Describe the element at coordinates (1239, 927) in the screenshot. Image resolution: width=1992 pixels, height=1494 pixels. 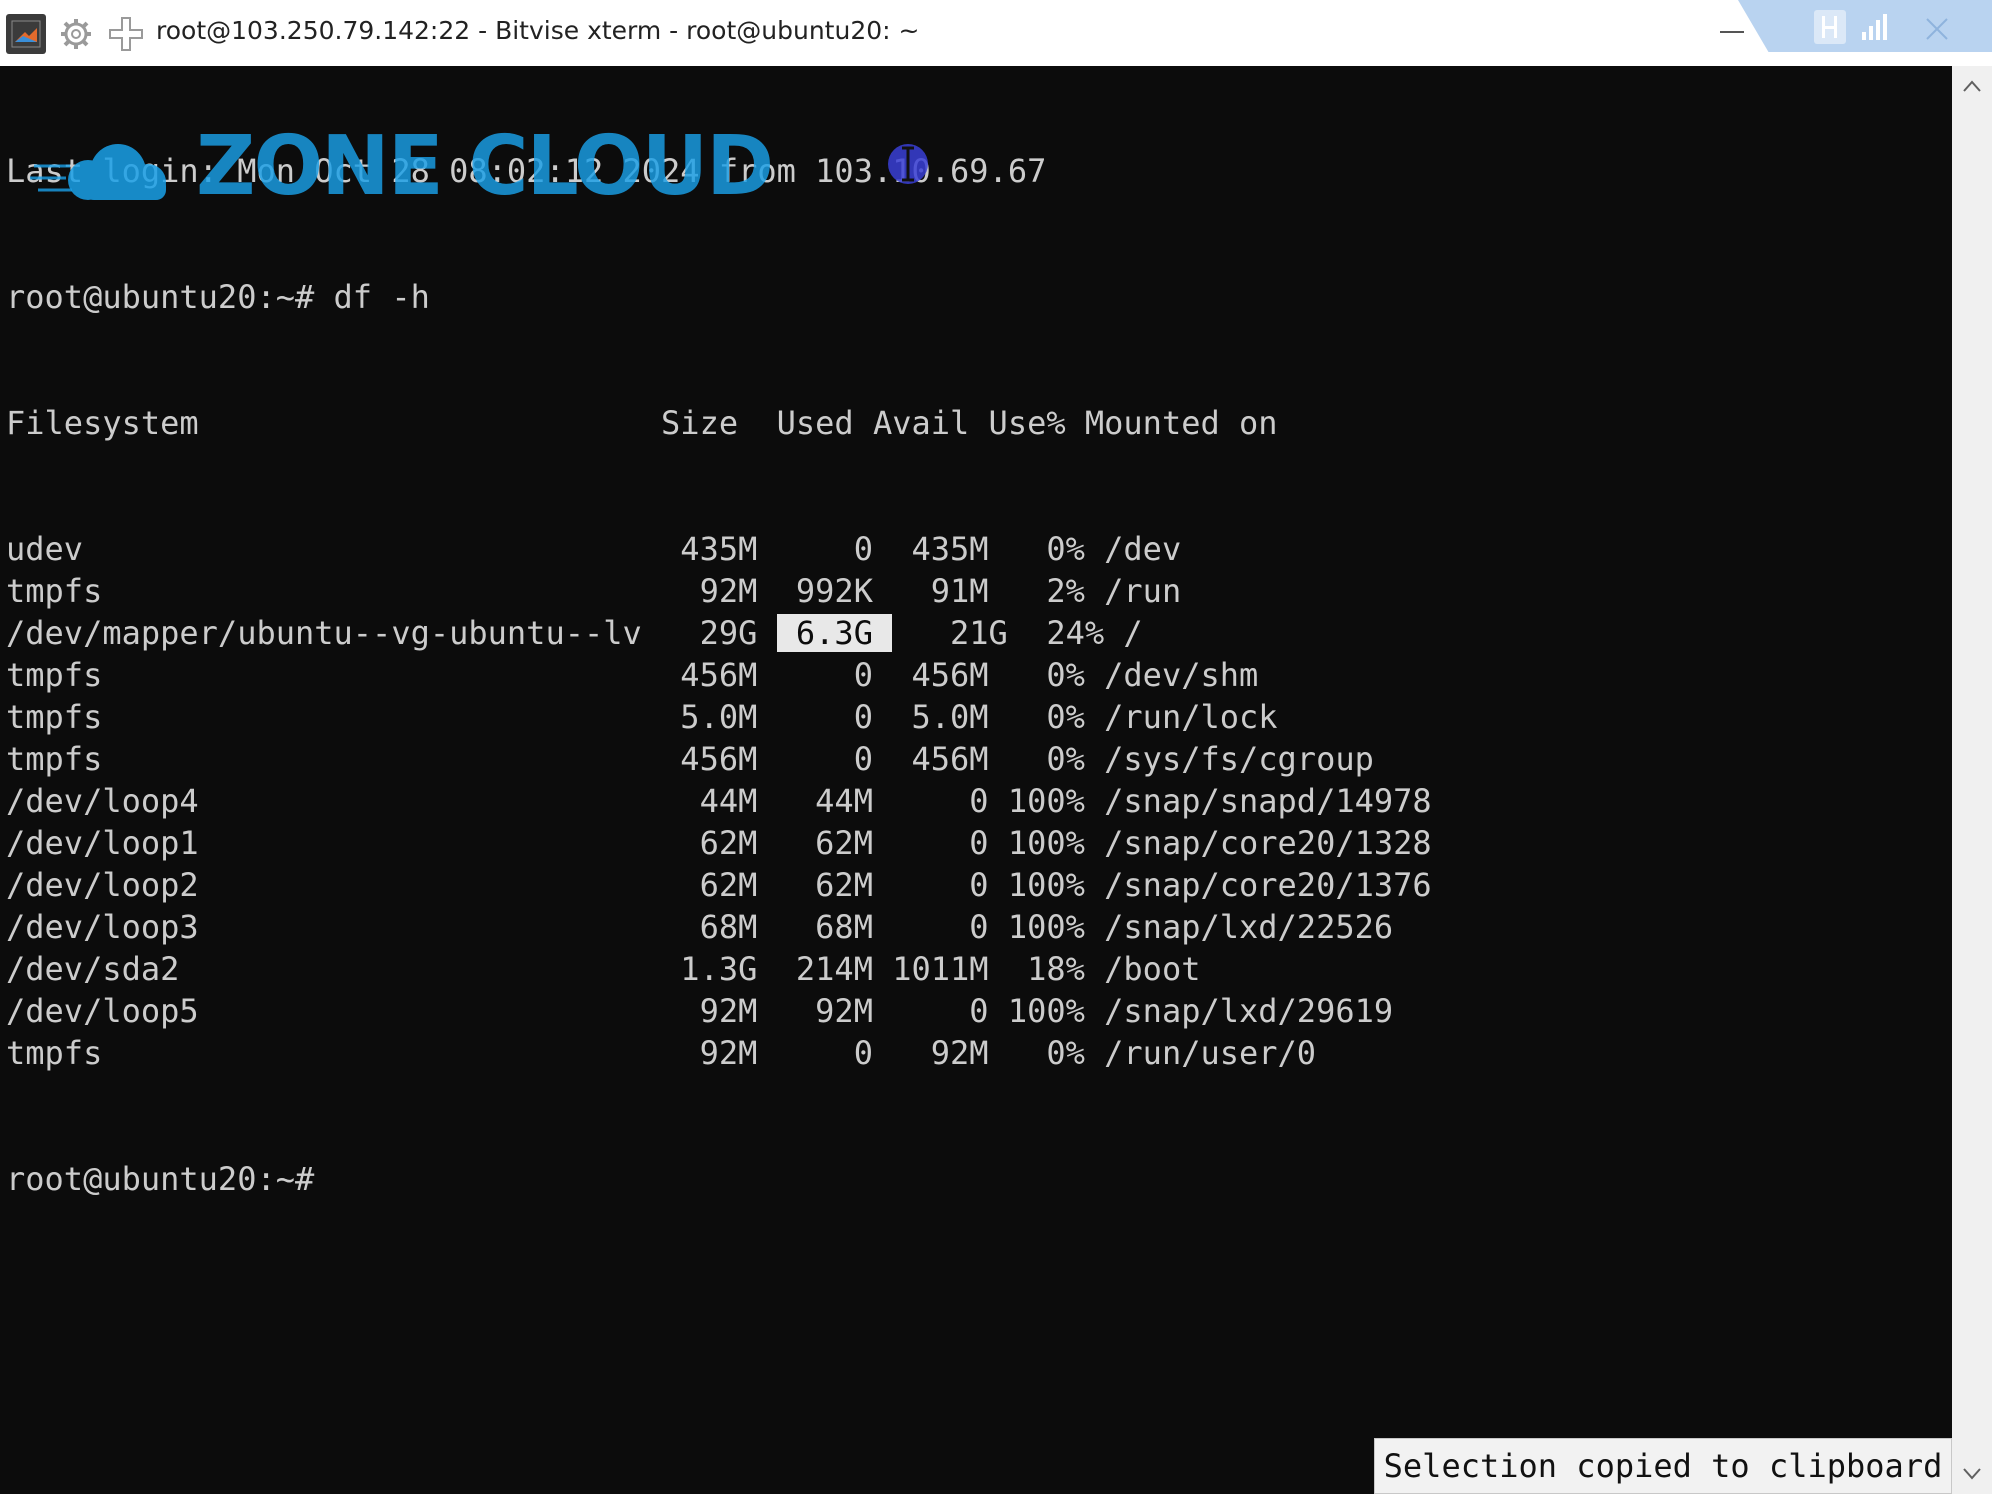
I see `row-mounted-on: /snap/lxd/22526` at that location.